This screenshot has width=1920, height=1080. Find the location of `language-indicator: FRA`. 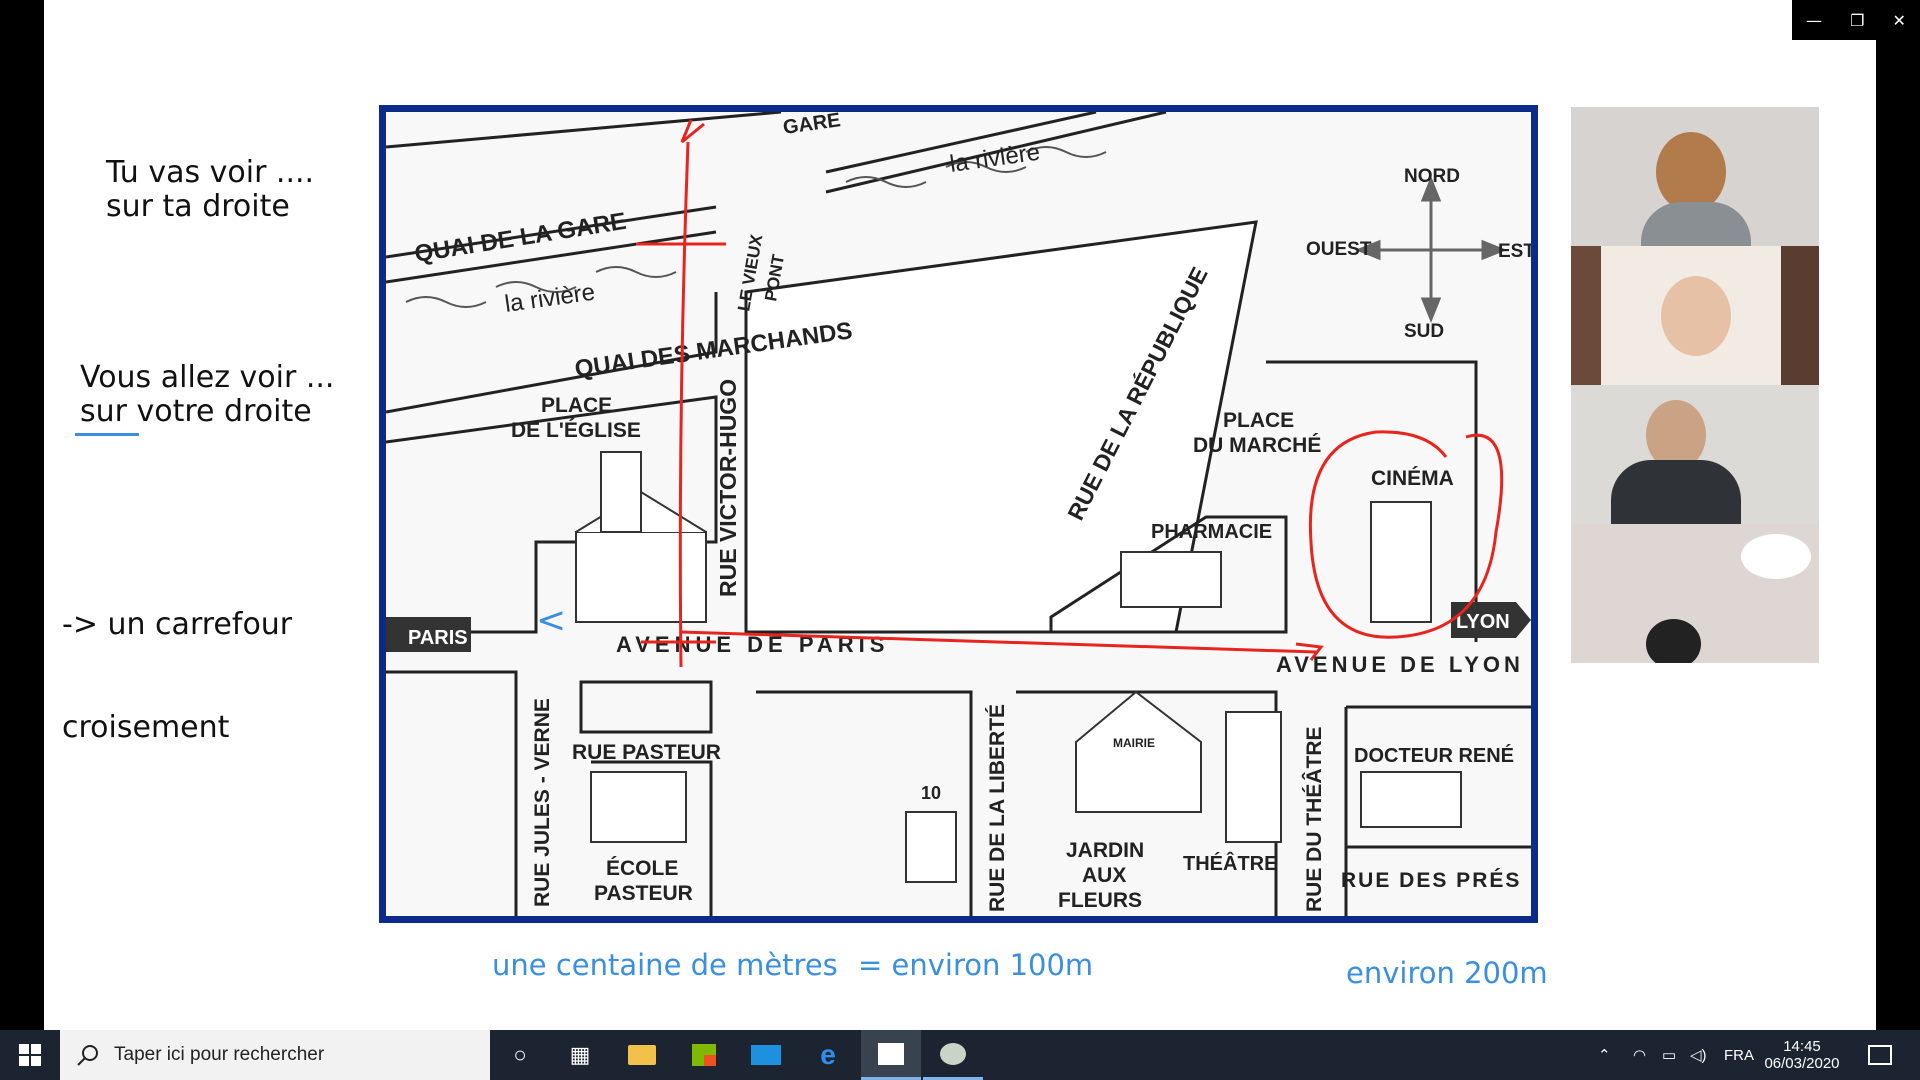

language-indicator: FRA is located at coordinates (1739, 1055).